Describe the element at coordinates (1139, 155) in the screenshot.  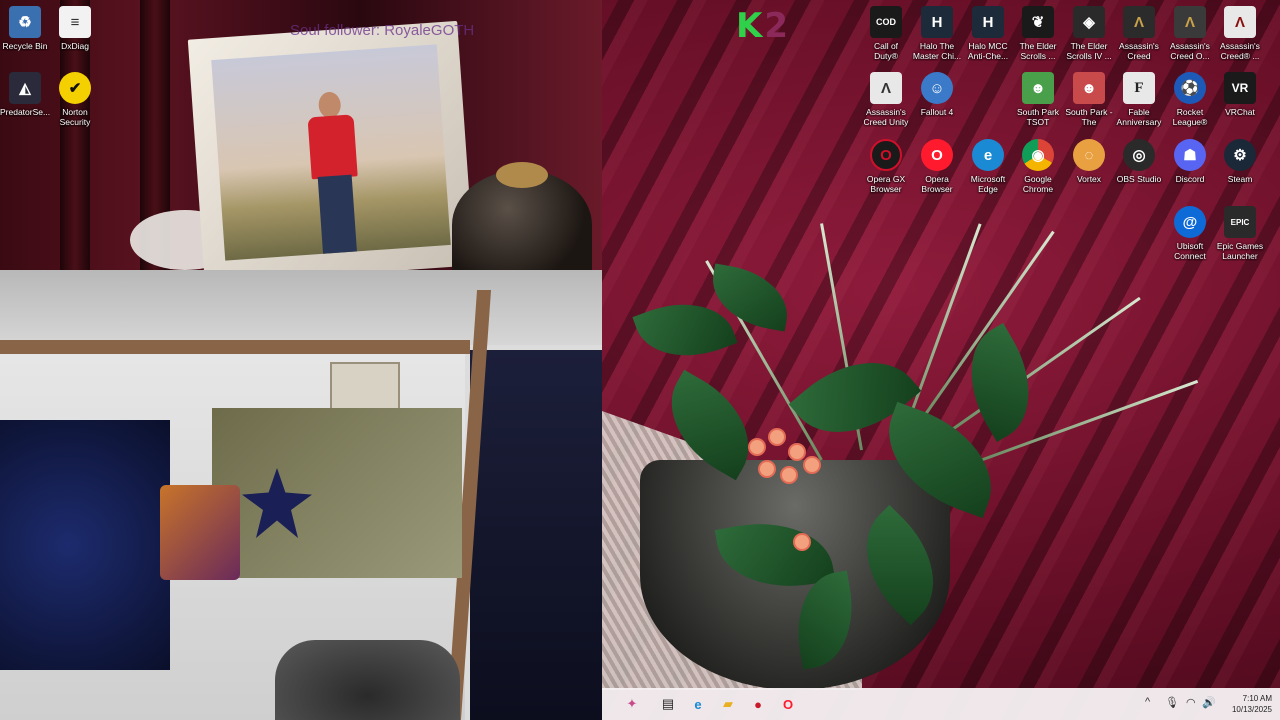
I see `obs-icon: ◎` at that location.